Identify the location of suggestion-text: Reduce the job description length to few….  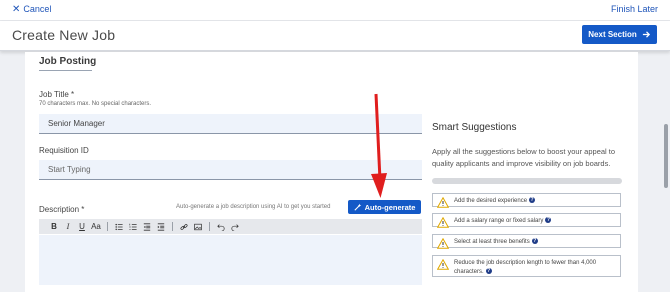
(525, 267).